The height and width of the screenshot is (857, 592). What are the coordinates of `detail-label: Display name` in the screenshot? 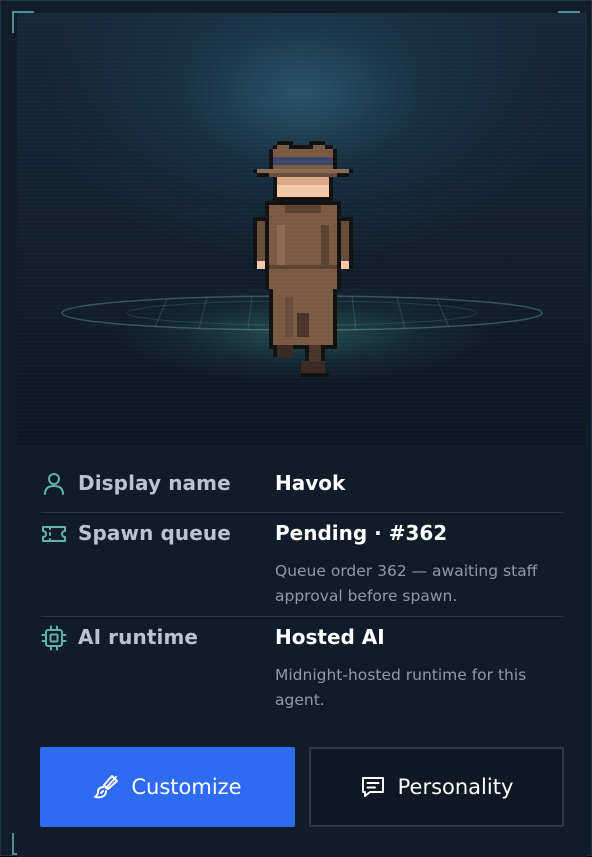 It's located at (154, 483).